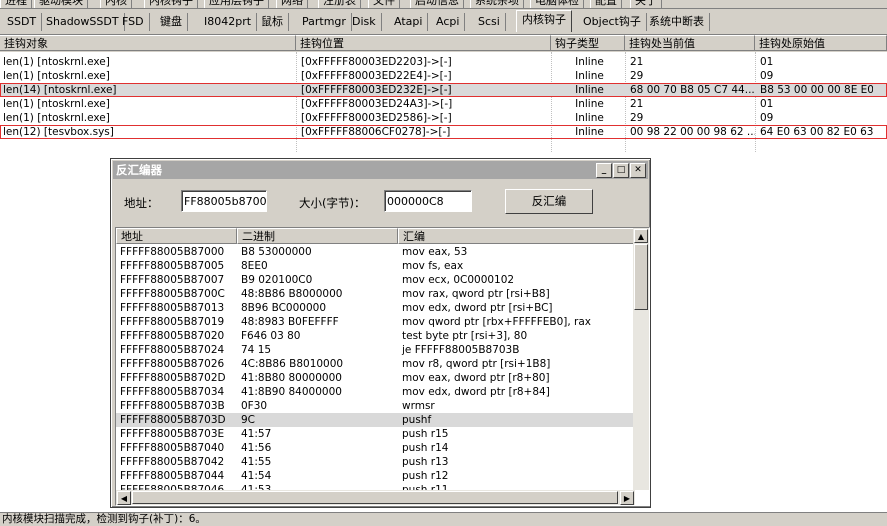 This screenshot has width=887, height=526. What do you see at coordinates (428, 201) in the screenshot?
I see `size-input: 000000C8` at bounding box center [428, 201].